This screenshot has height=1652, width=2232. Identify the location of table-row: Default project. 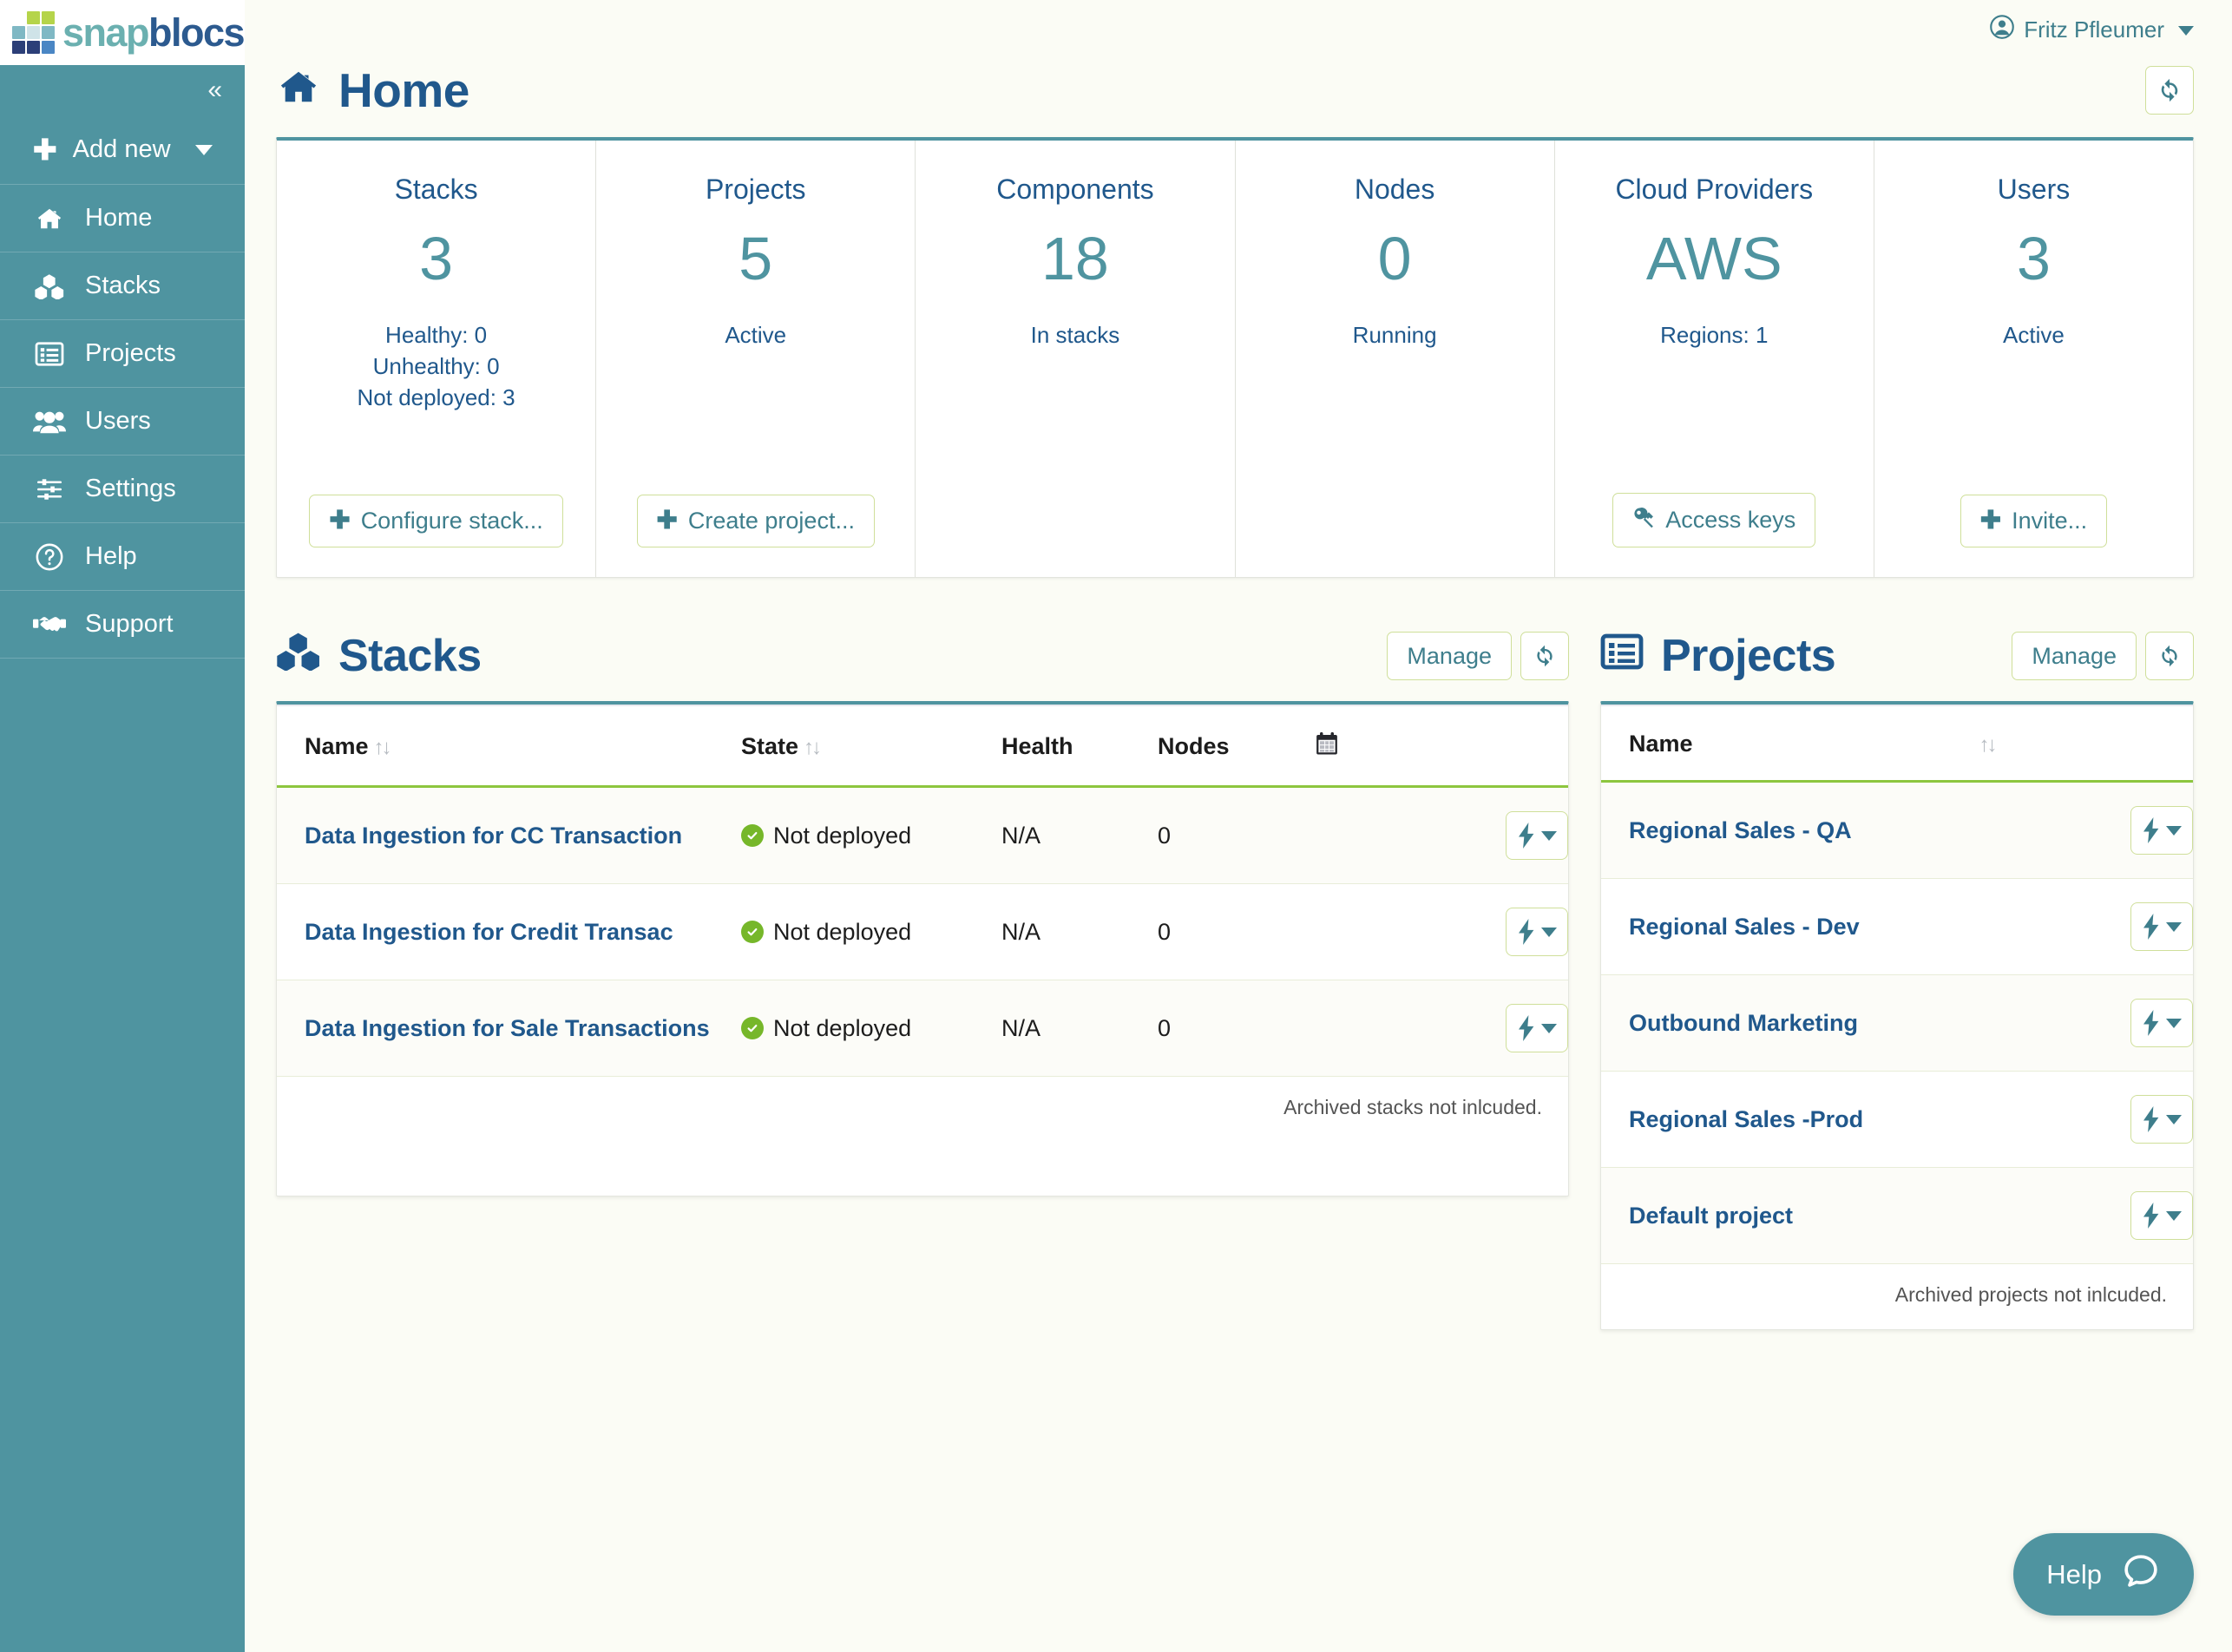
(1897, 1215).